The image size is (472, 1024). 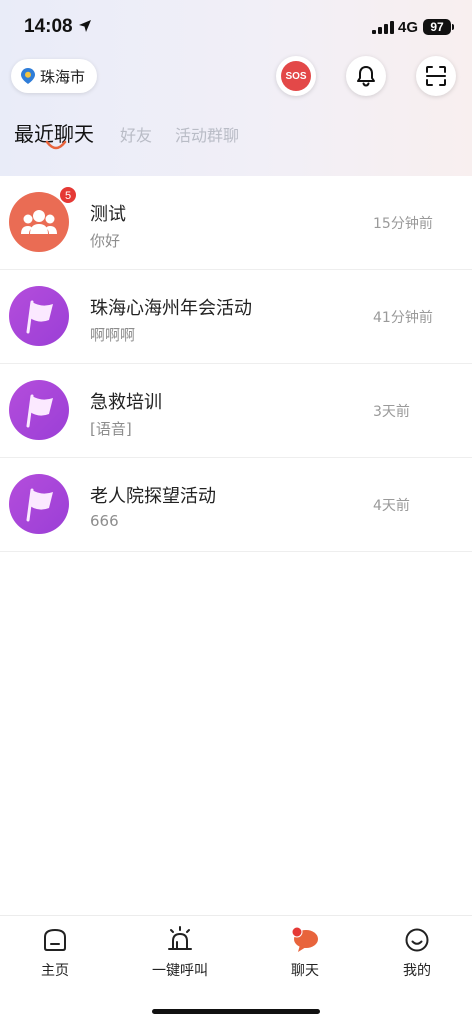 I want to click on profile-icon, so click(x=417, y=940).